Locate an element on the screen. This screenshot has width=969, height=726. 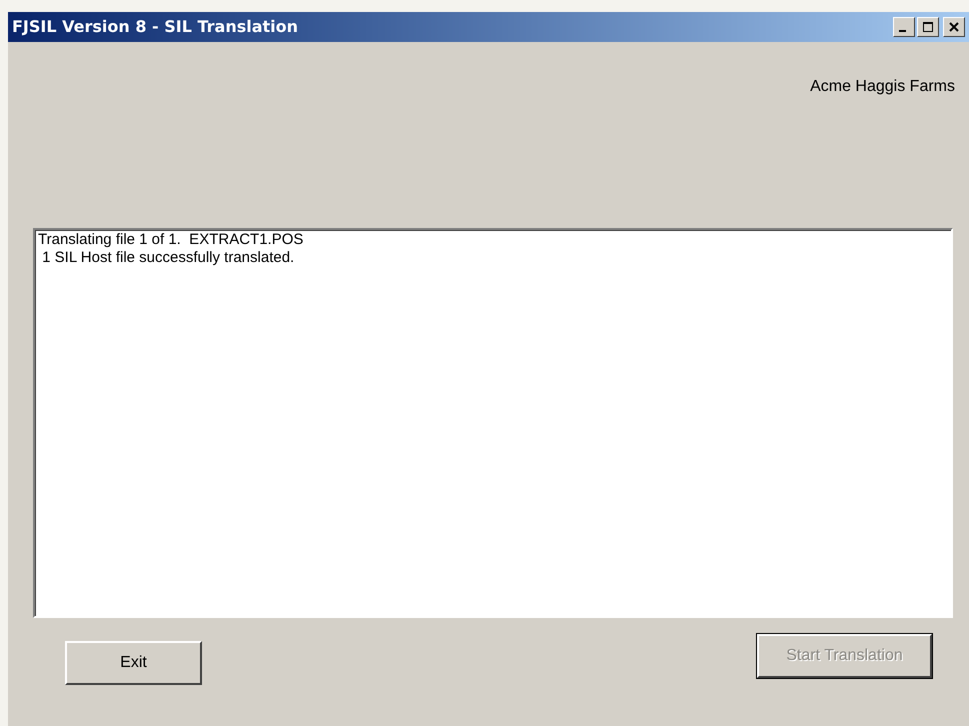
maximize-icon is located at coordinates (928, 27).